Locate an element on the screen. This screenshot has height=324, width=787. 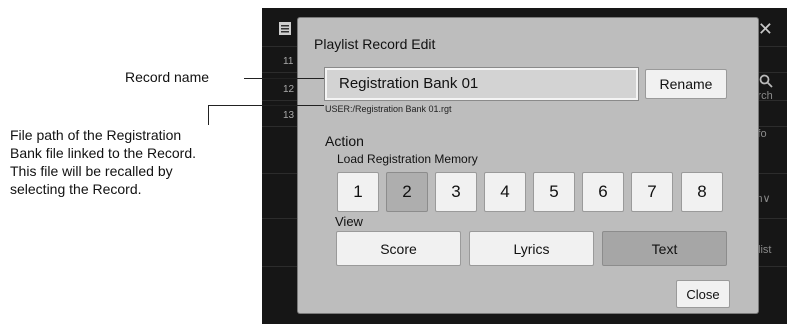
search-icon is located at coordinates (766, 81).